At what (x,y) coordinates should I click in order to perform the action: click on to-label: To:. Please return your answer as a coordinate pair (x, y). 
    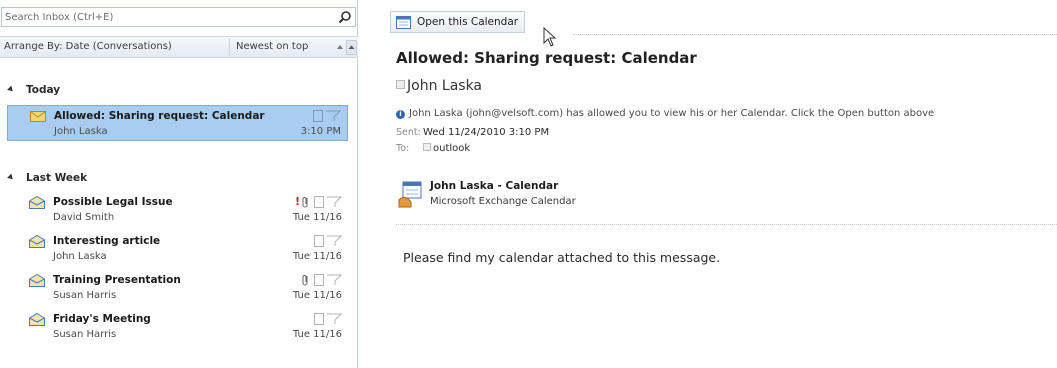
    Looking at the image, I should click on (403, 148).